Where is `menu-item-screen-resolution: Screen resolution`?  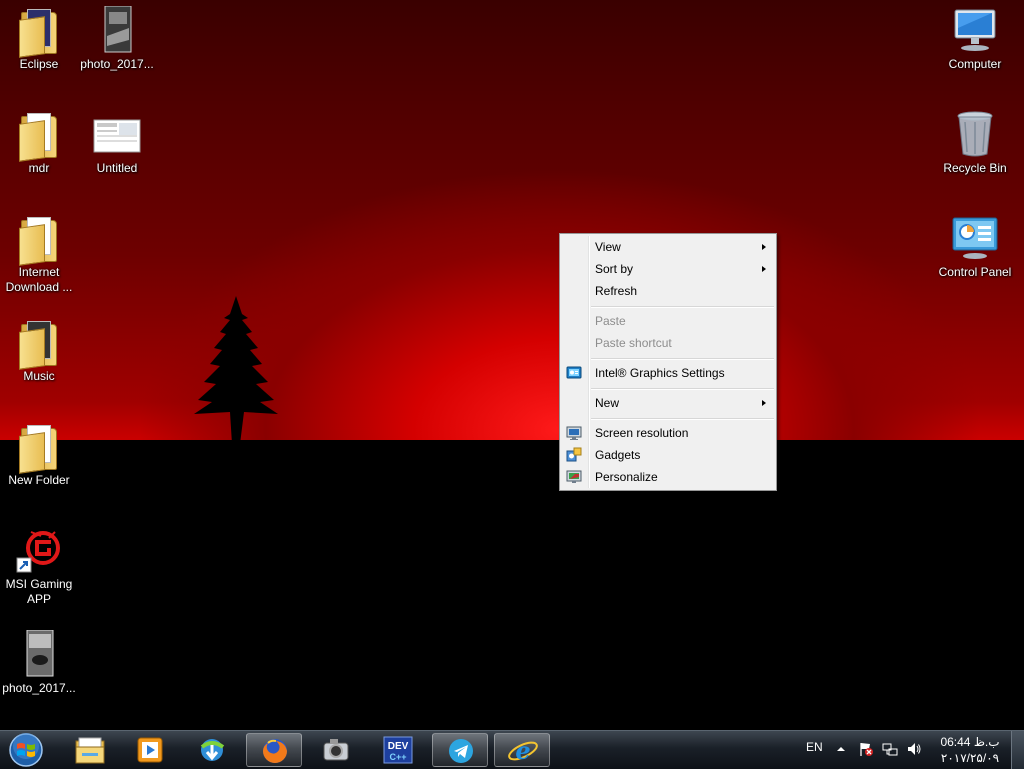
menu-item-screen-resolution: Screen resolution is located at coordinates (668, 433).